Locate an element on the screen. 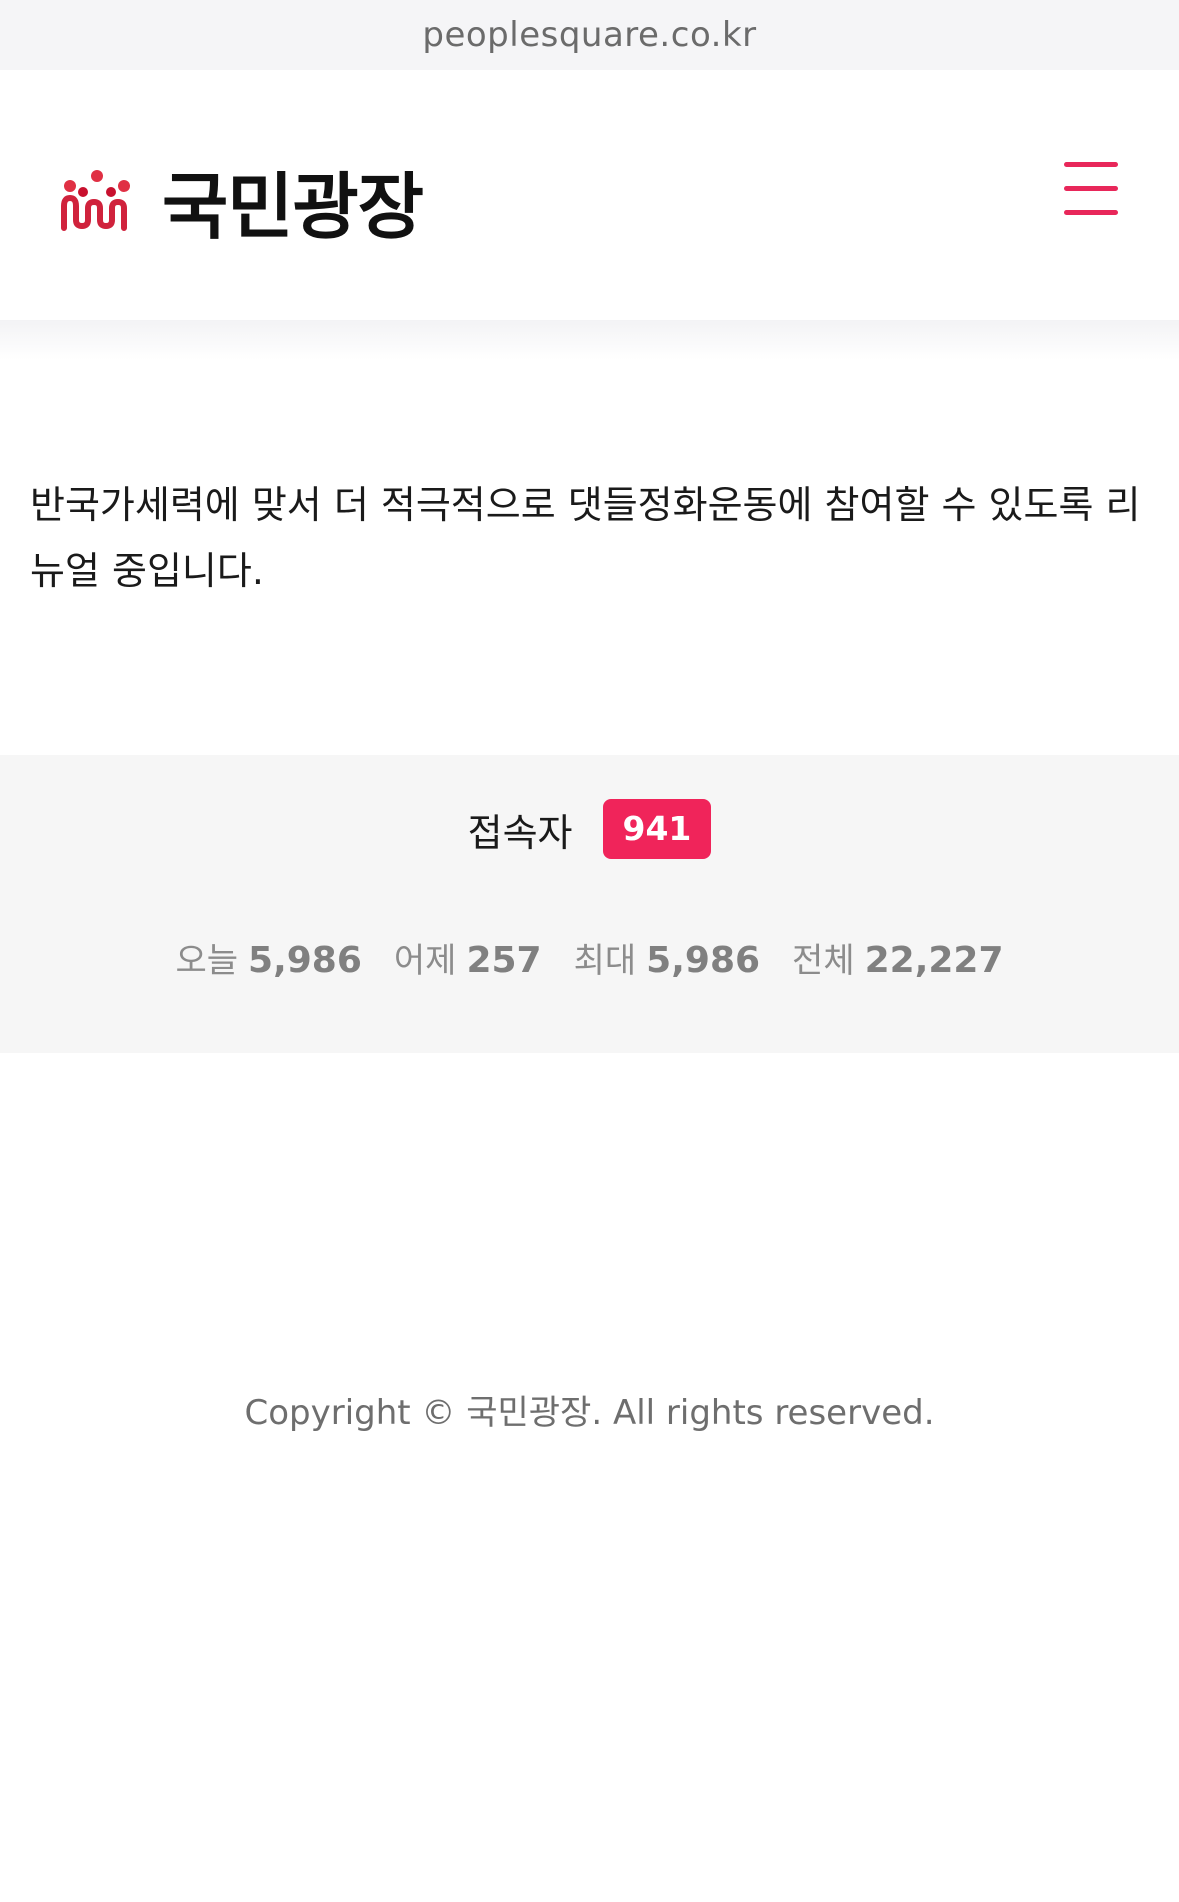 This screenshot has height=1902, width=1179. footer-copyright: Copyright © 국민광장. All rights reserved. is located at coordinates (589, 1413).